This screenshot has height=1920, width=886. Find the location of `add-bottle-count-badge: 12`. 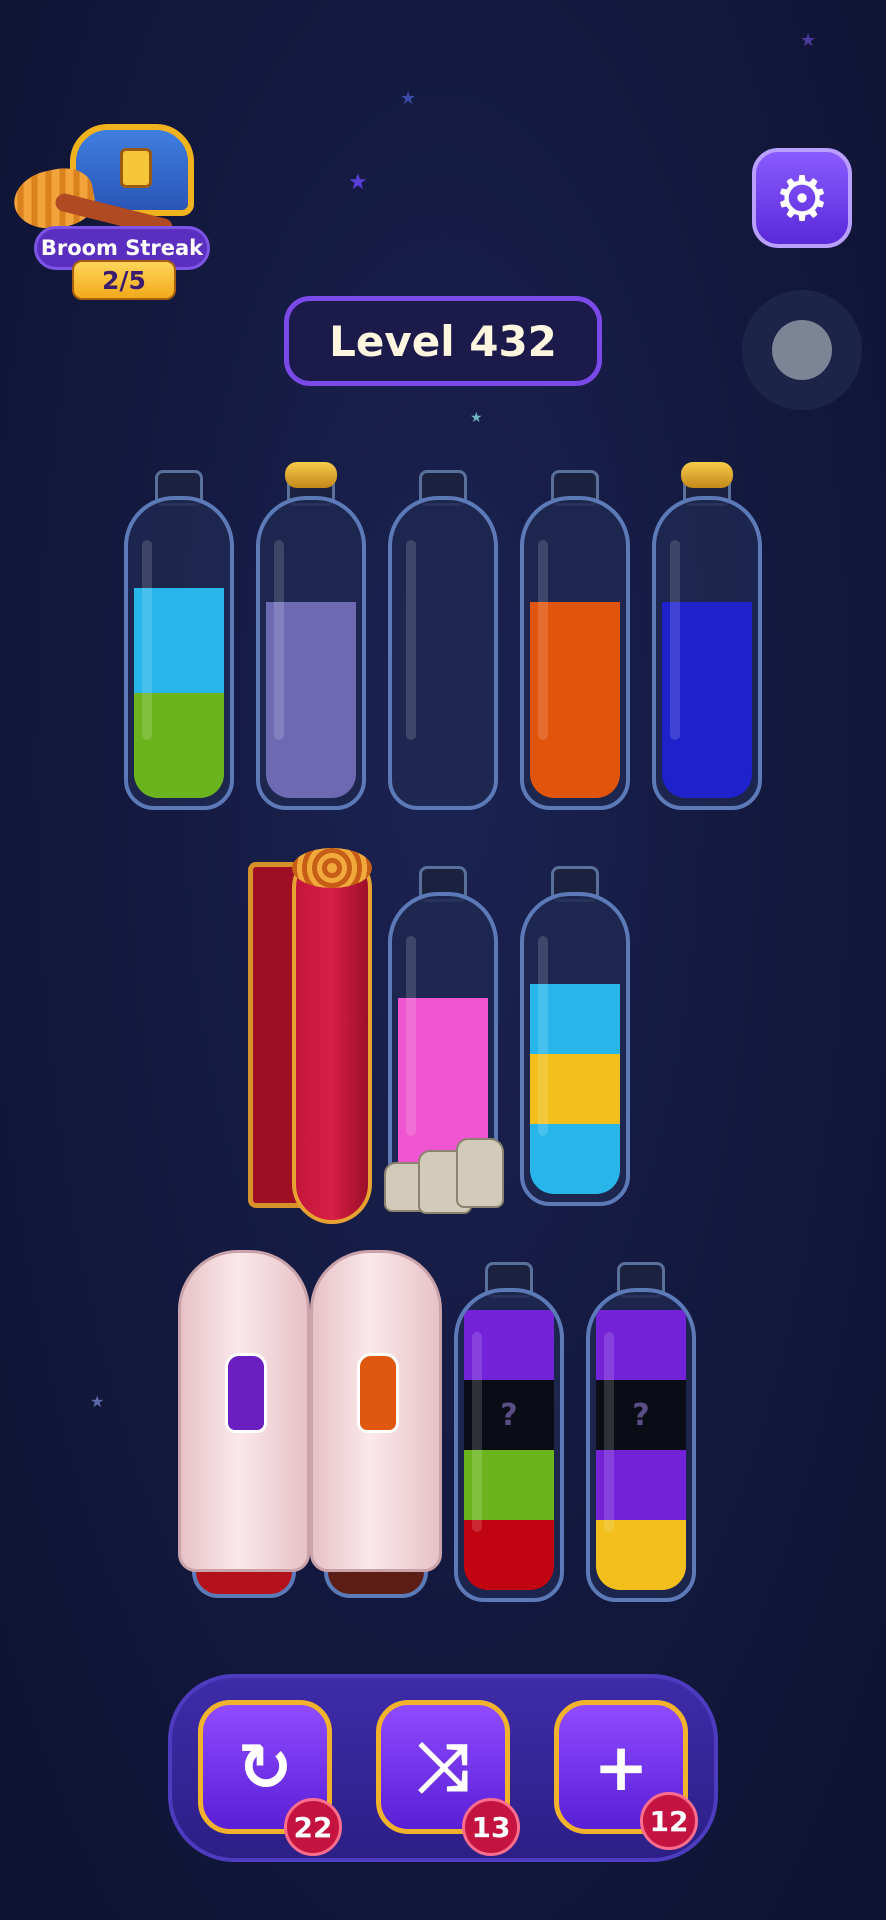

add-bottle-count-badge: 12 is located at coordinates (669, 1821).